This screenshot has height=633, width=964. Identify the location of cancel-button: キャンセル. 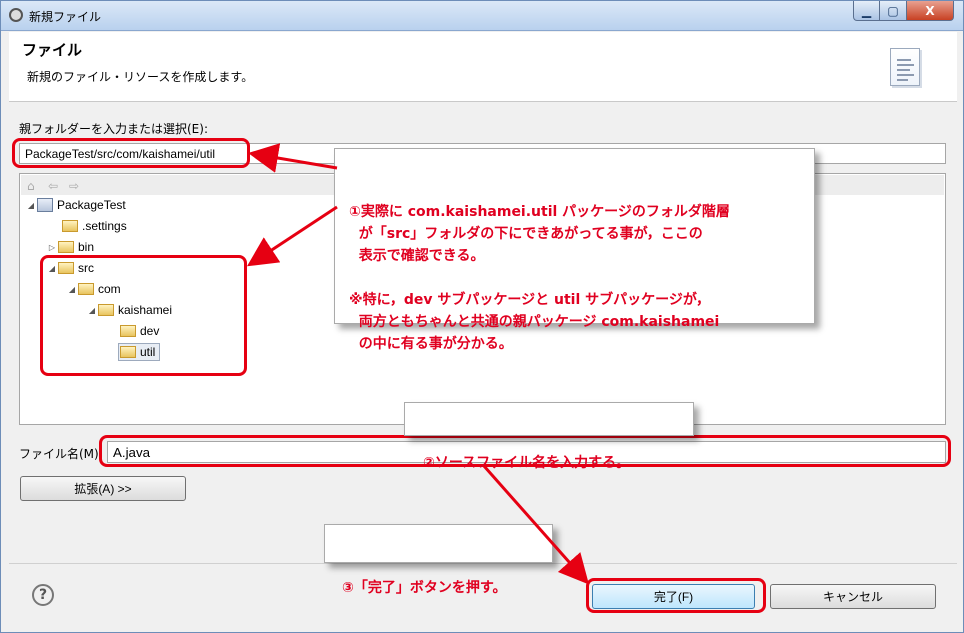
(853, 596).